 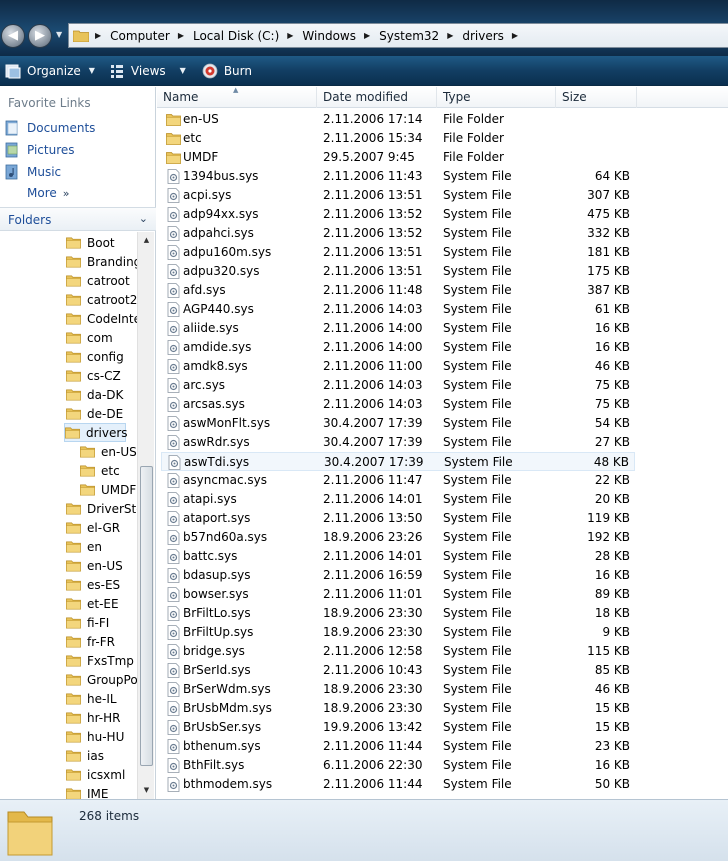 I want to click on folder-tree-item: drivers, so click(x=96, y=432).